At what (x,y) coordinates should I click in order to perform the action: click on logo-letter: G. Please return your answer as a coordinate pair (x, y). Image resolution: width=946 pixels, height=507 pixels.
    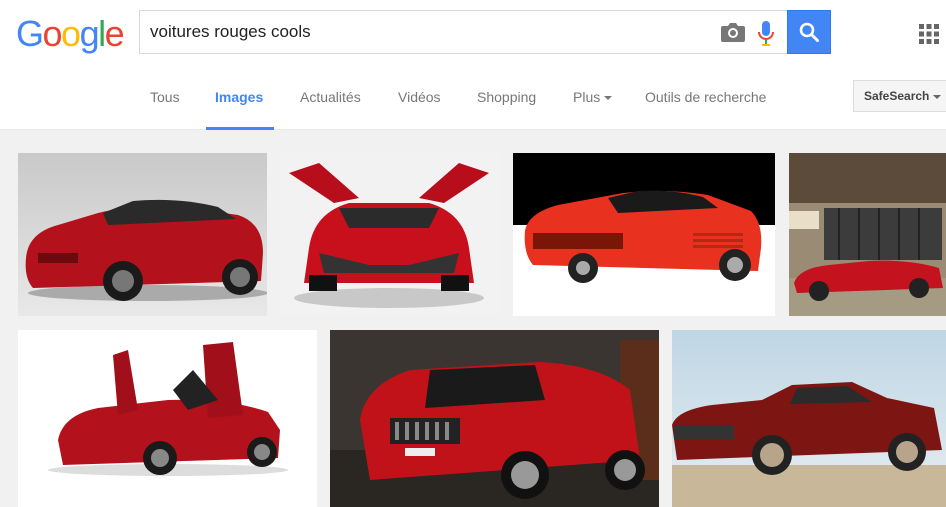
    Looking at the image, I should click on (30, 33).